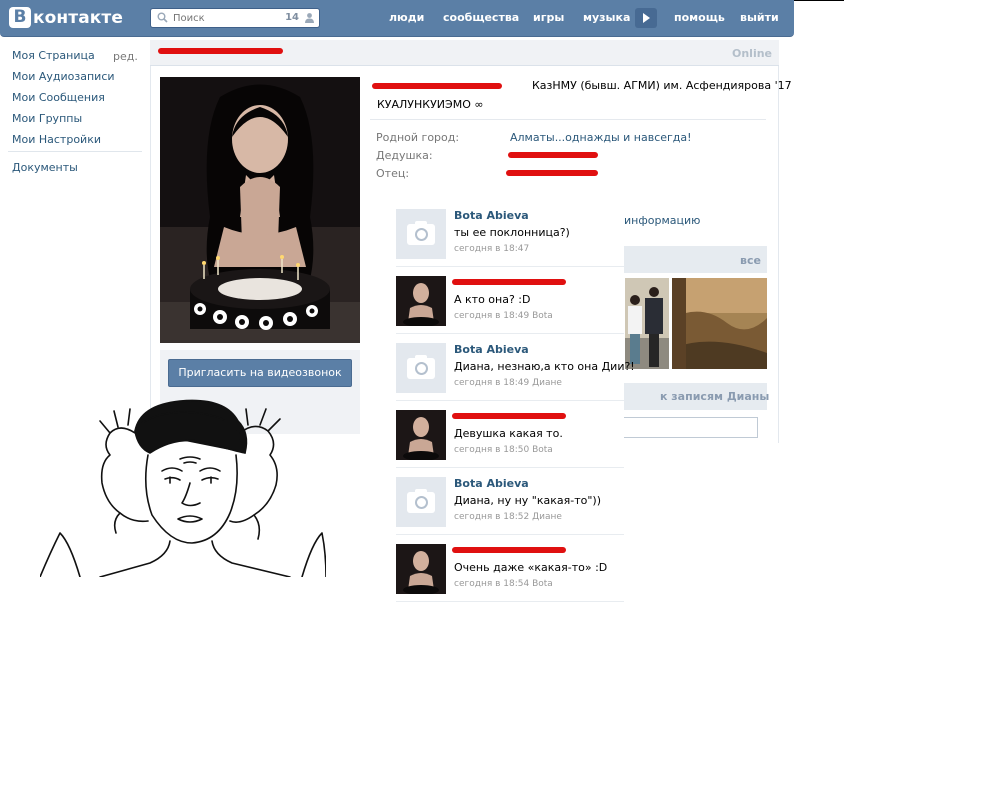  Describe the element at coordinates (309, 17) in the screenshot. I see `person-icon` at that location.